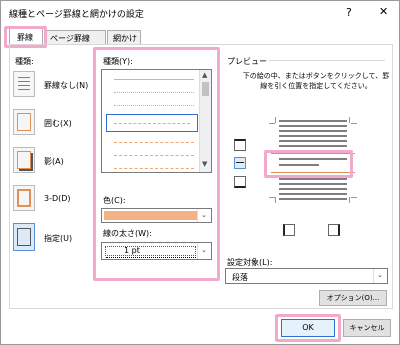 The width and height of the screenshot is (400, 345). I want to click on border-right-icon, so click(334, 230).